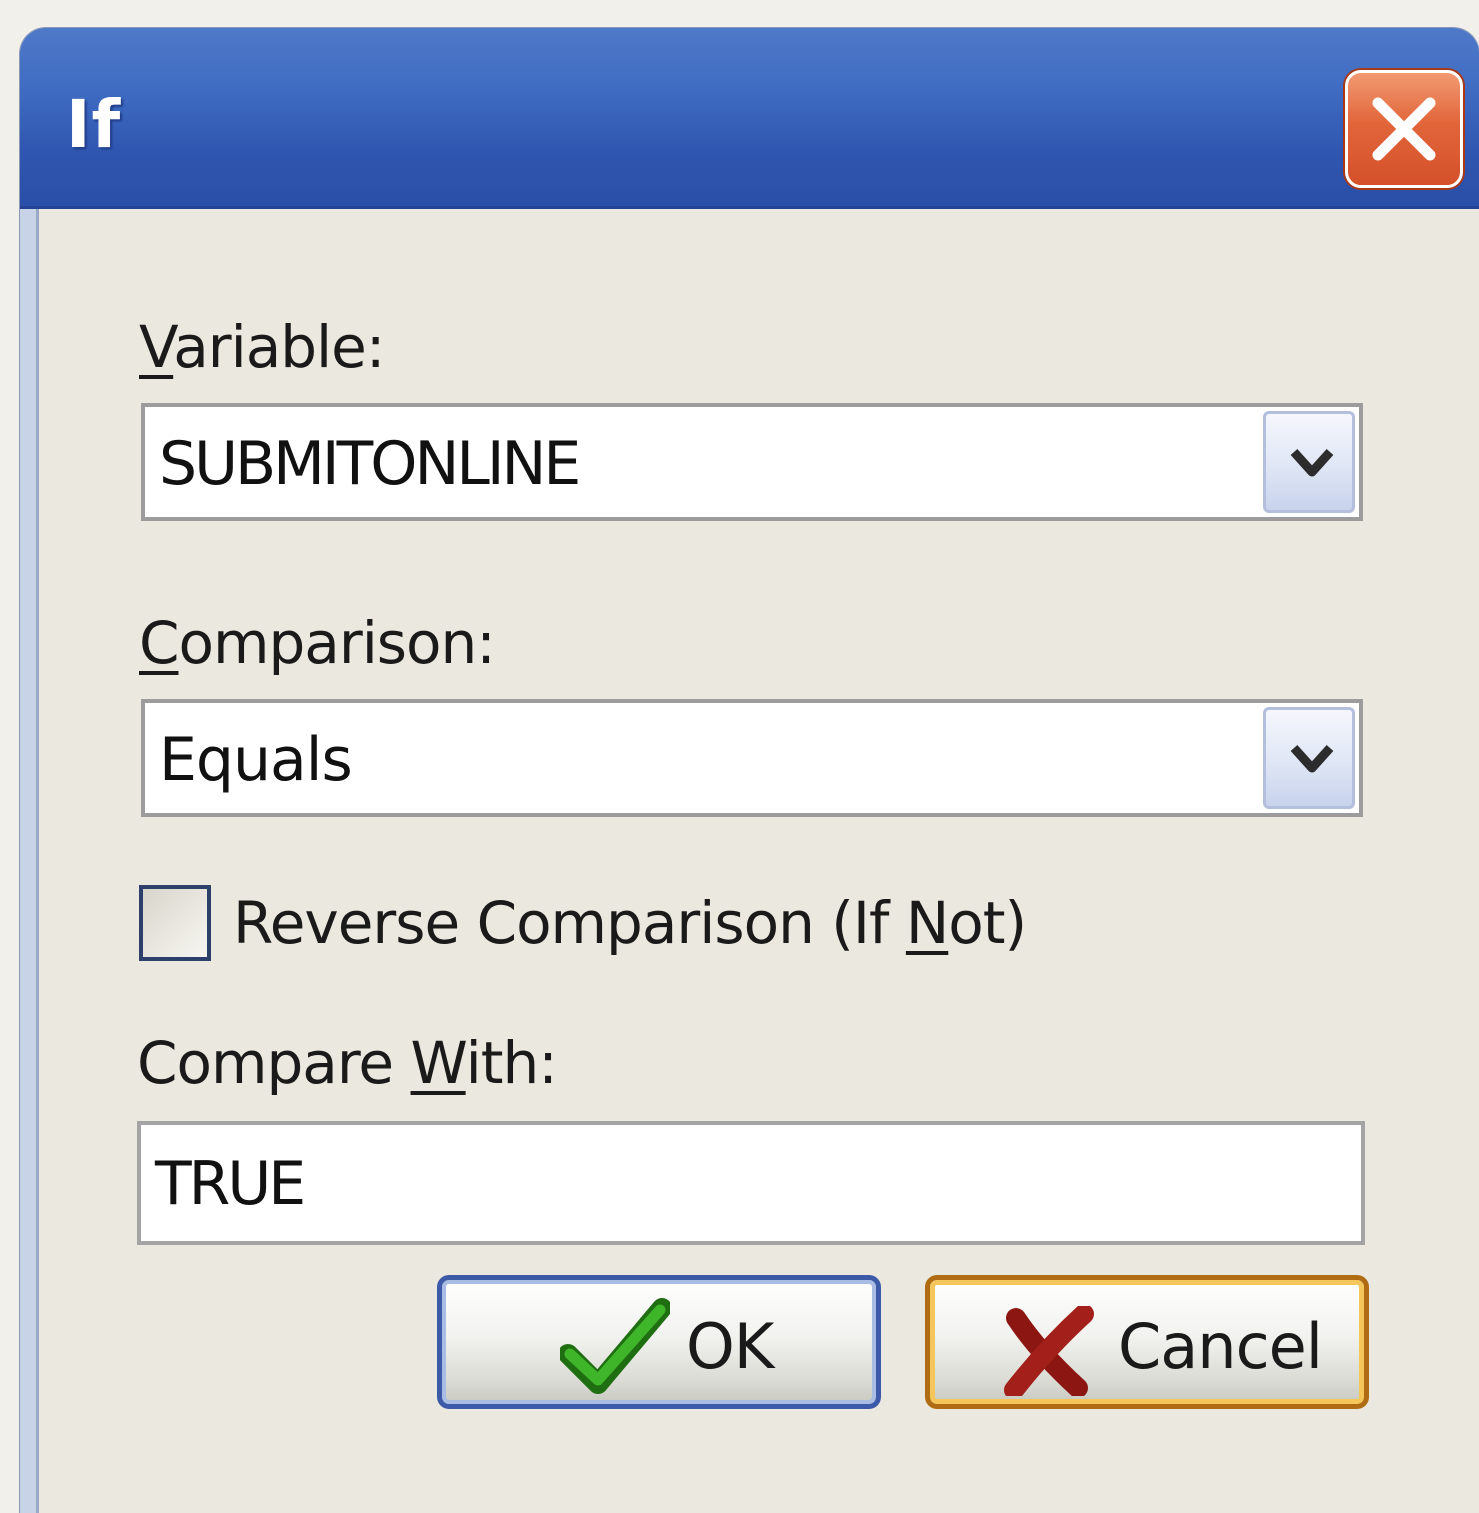  What do you see at coordinates (752, 462) in the screenshot?
I see `variable-dropdown: SUBMITONLINE` at bounding box center [752, 462].